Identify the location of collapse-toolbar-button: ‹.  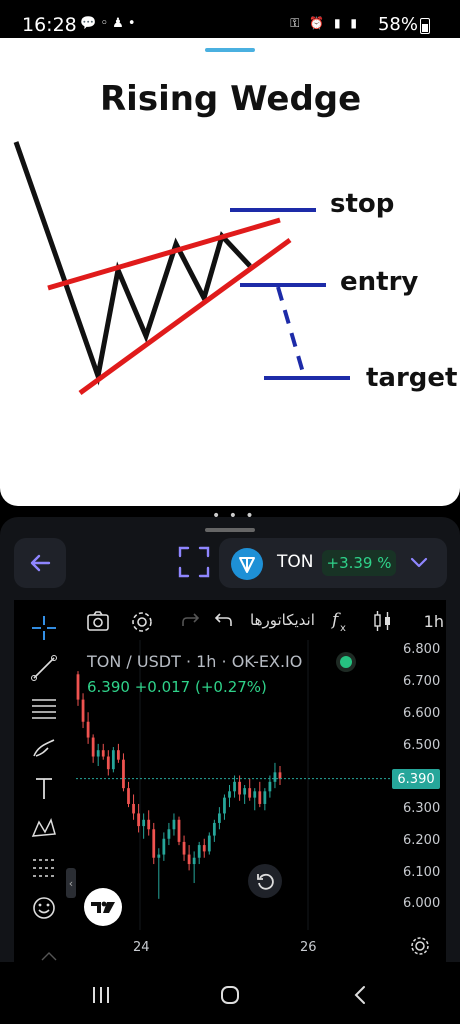
(71, 883).